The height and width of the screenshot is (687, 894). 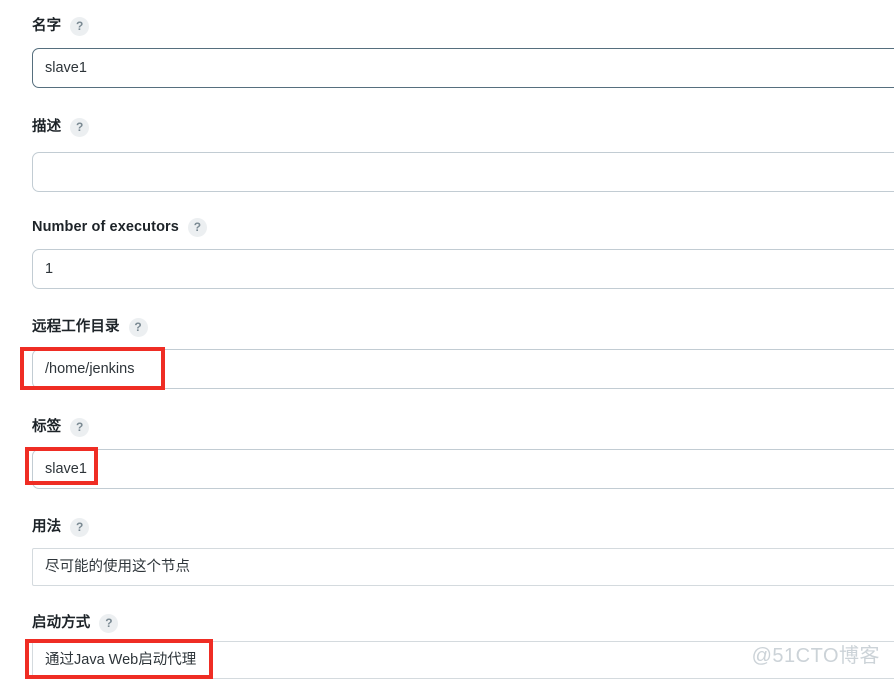 What do you see at coordinates (463, 172) in the screenshot?
I see `input-description` at bounding box center [463, 172].